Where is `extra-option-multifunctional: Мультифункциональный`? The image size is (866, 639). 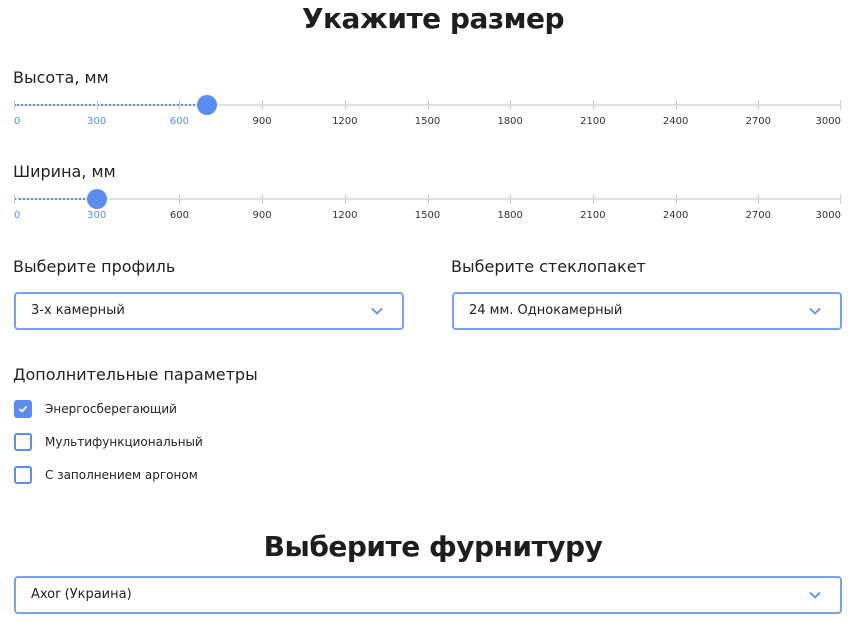
extra-option-multifunctional: Мультифункциональный is located at coordinates (108, 442).